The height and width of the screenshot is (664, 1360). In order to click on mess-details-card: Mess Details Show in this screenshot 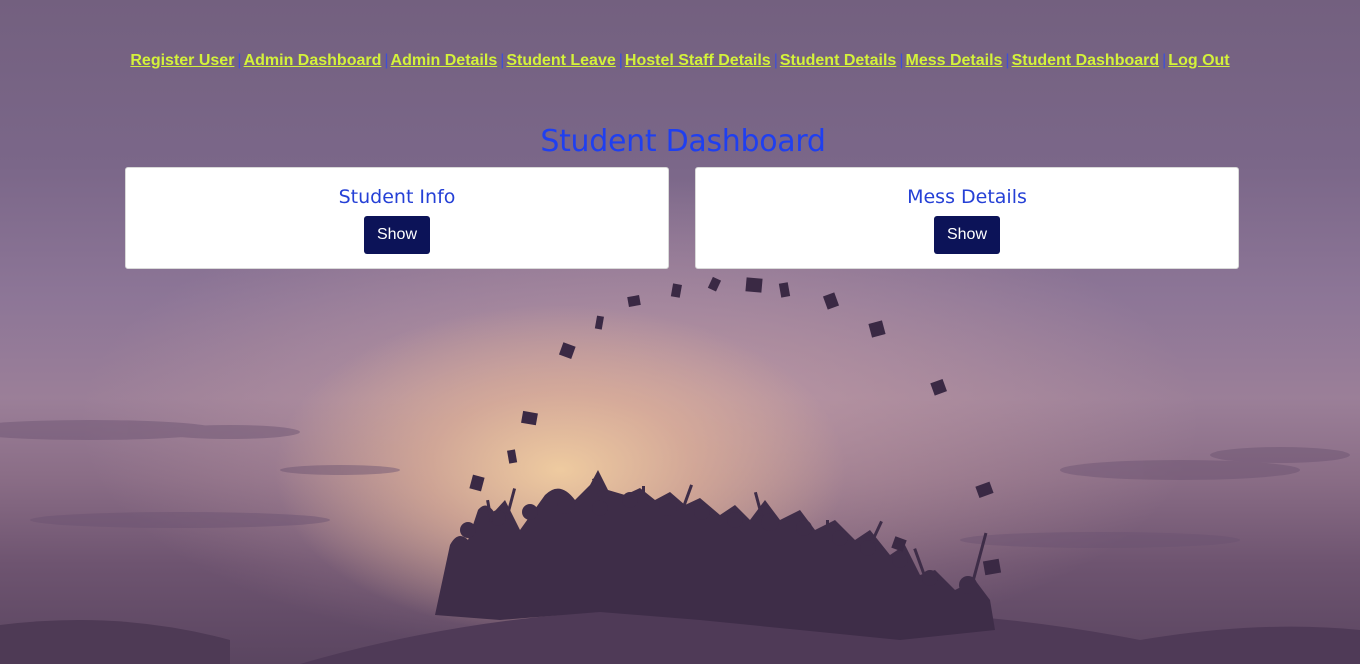, I will do `click(967, 218)`.